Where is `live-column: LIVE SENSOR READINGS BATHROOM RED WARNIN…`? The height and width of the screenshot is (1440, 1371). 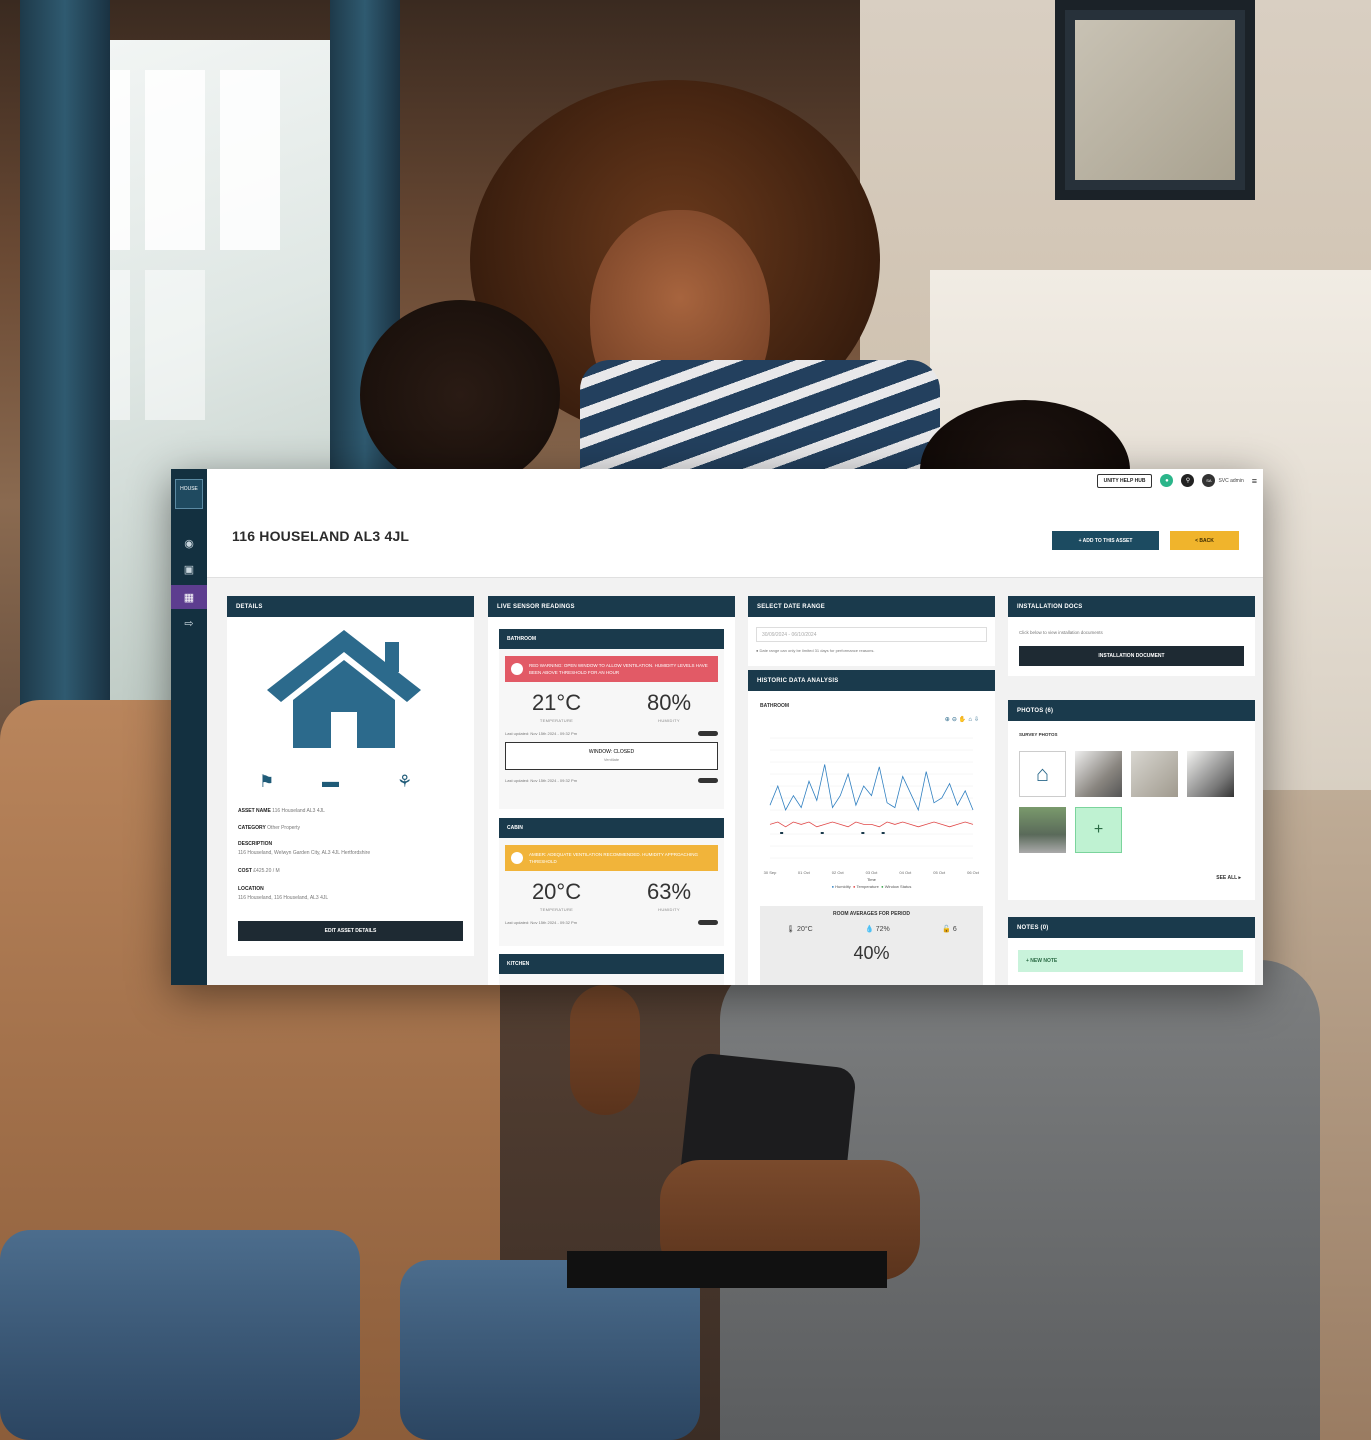 live-column: LIVE SENSOR READINGS BATHROOM RED WARNIN… is located at coordinates (611, 790).